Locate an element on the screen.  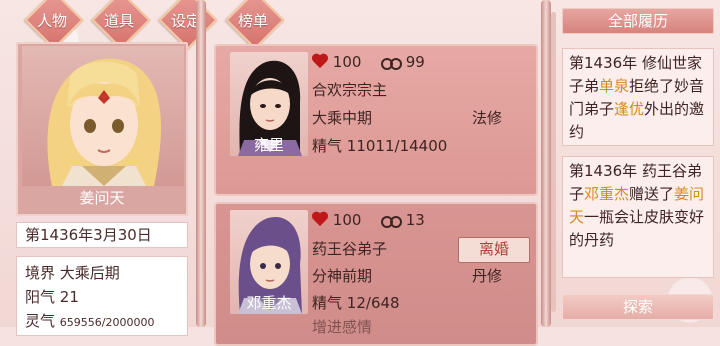
bond-value: 13 is located at coordinates (415, 220).